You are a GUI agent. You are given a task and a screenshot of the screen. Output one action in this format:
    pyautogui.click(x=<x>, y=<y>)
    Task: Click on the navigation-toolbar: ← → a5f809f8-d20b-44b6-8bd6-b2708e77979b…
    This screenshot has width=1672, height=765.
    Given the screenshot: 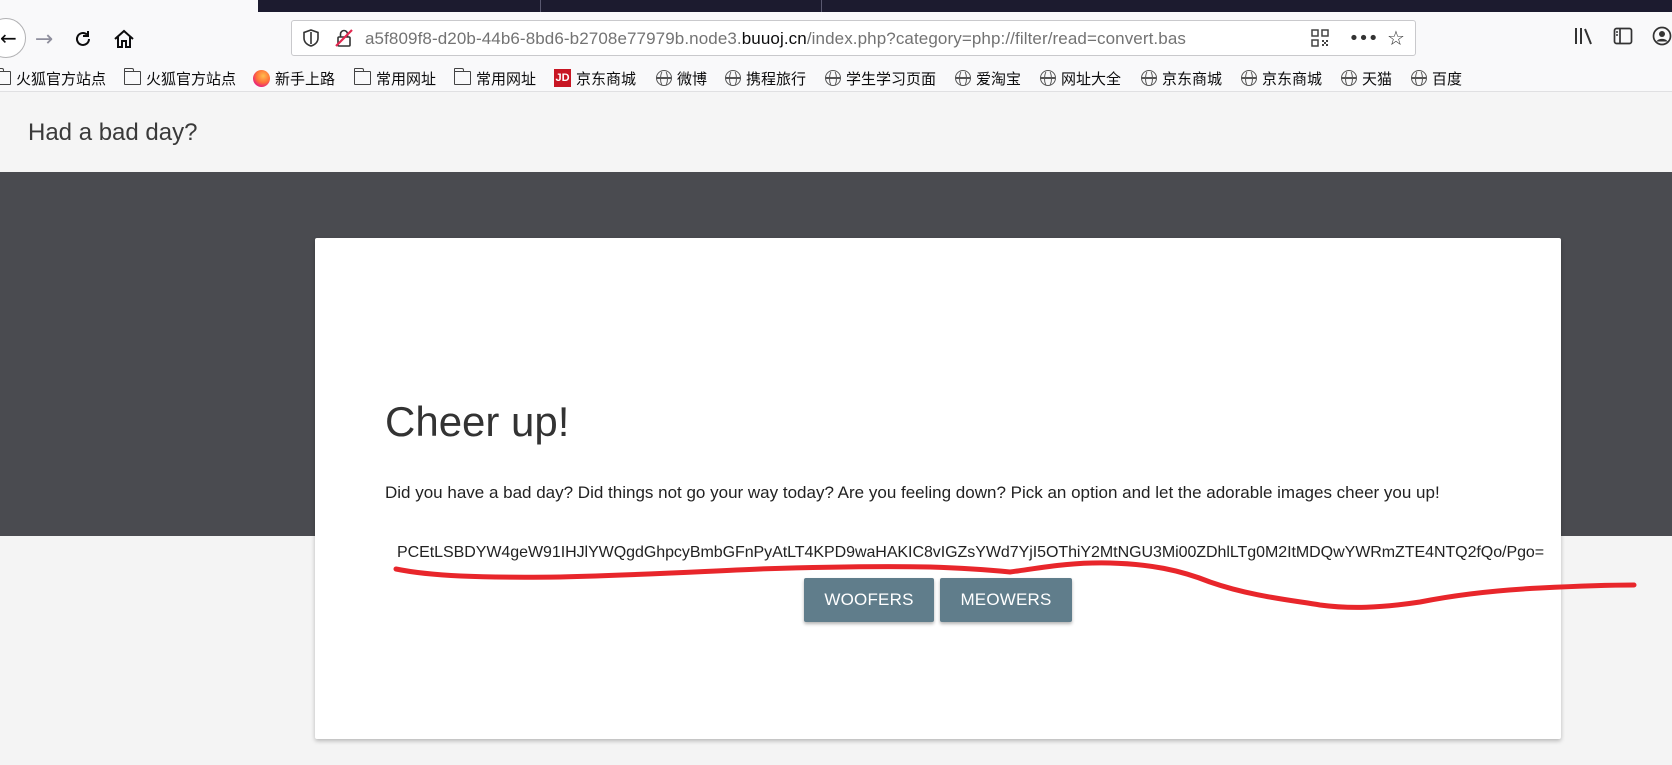 What is the action you would take?
    pyautogui.click(x=836, y=38)
    